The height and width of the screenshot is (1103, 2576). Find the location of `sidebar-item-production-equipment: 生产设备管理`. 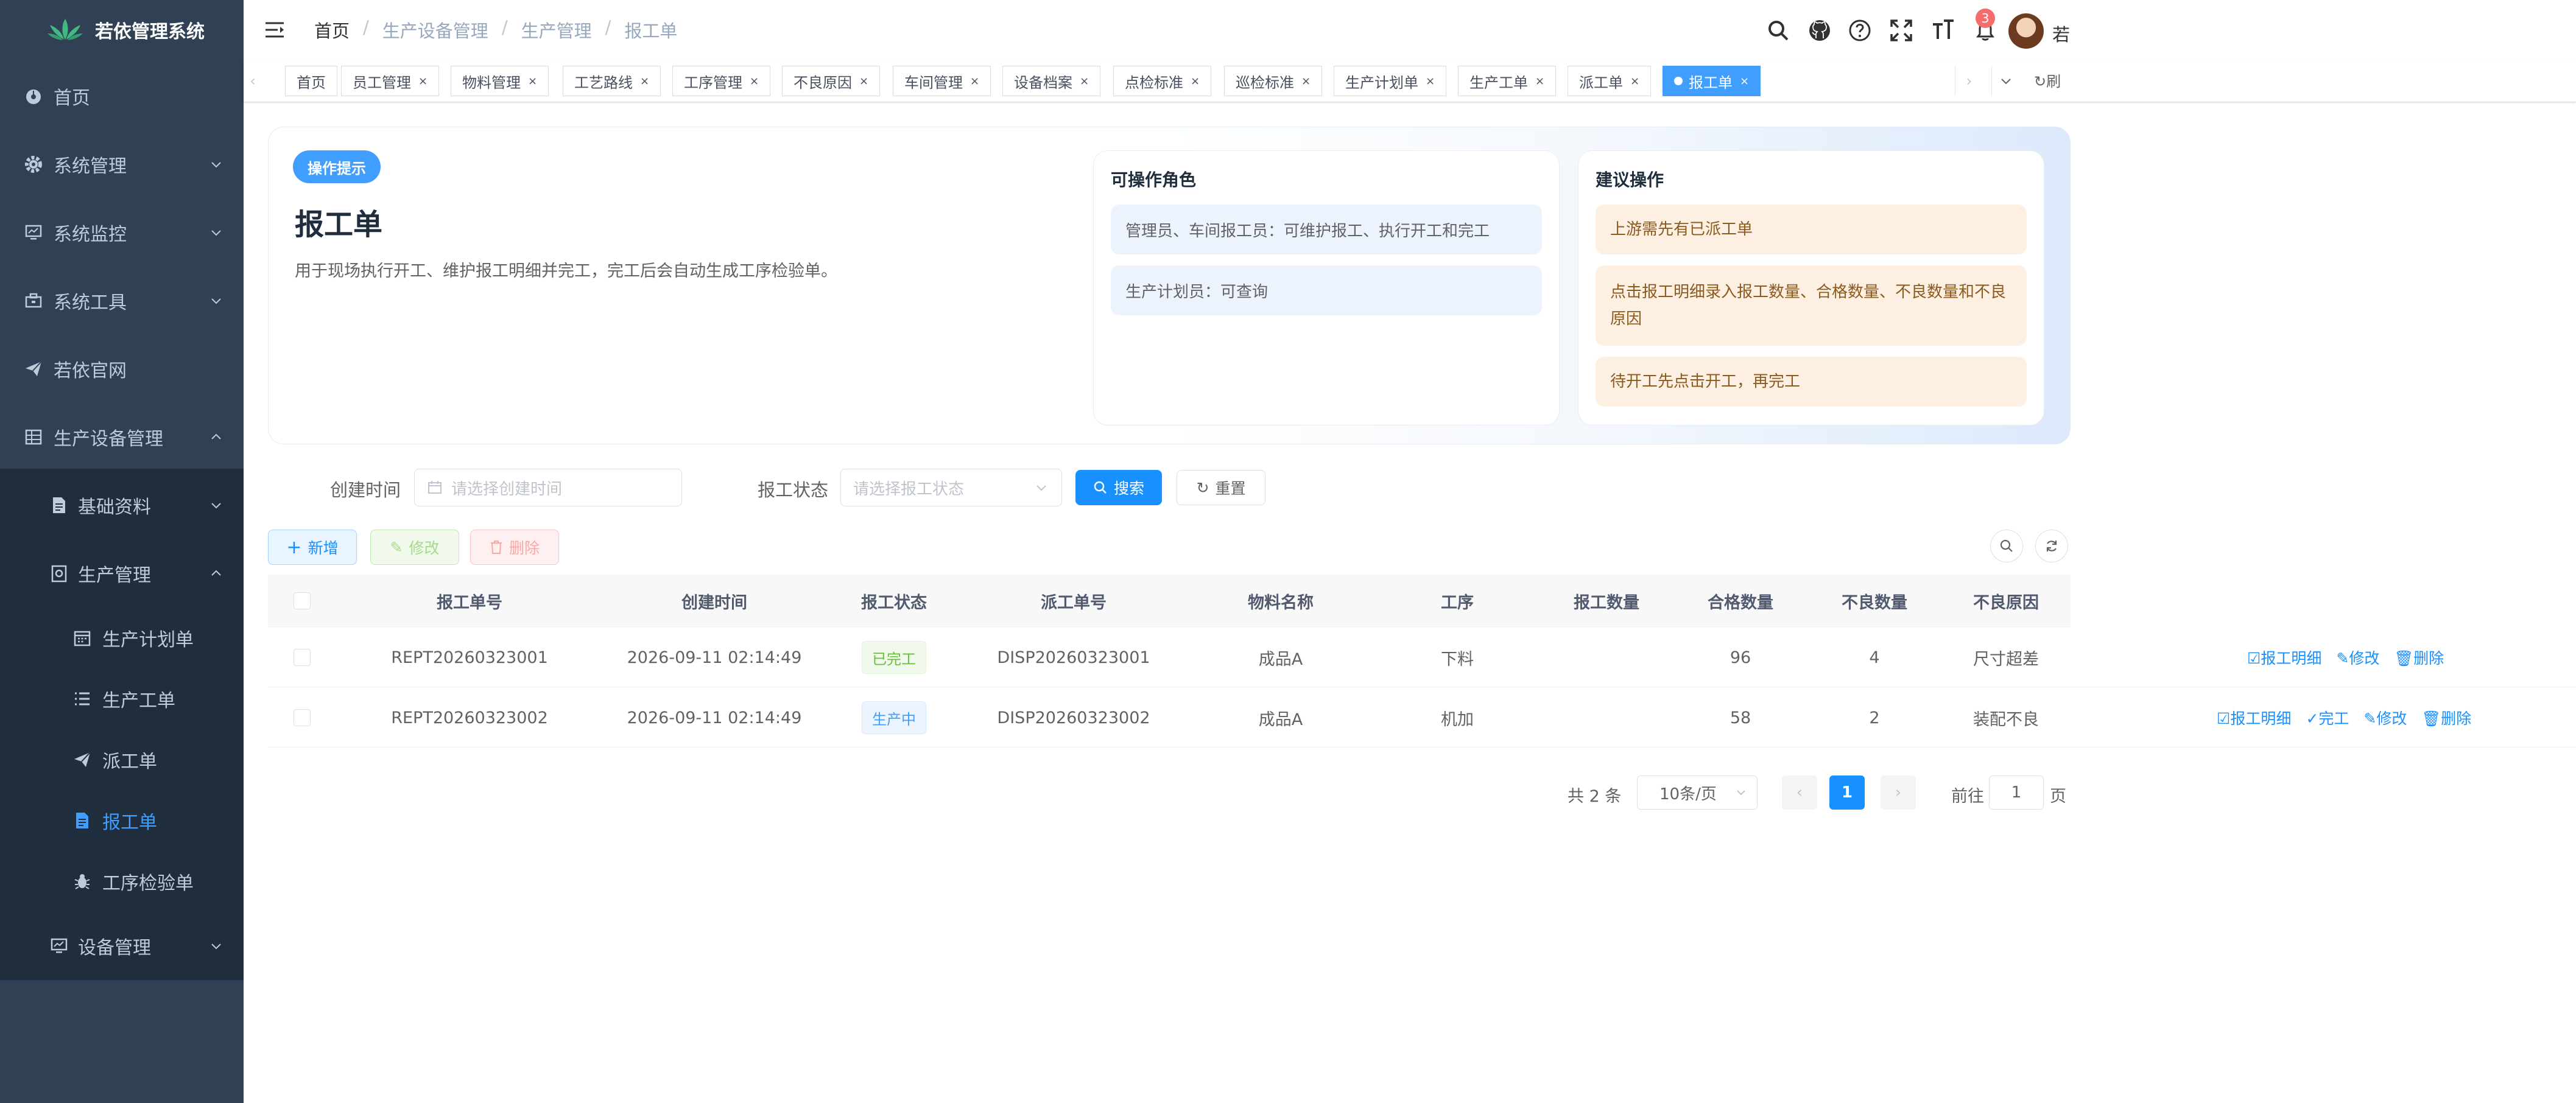

sidebar-item-production-equipment: 生产设备管理 is located at coordinates (122, 437).